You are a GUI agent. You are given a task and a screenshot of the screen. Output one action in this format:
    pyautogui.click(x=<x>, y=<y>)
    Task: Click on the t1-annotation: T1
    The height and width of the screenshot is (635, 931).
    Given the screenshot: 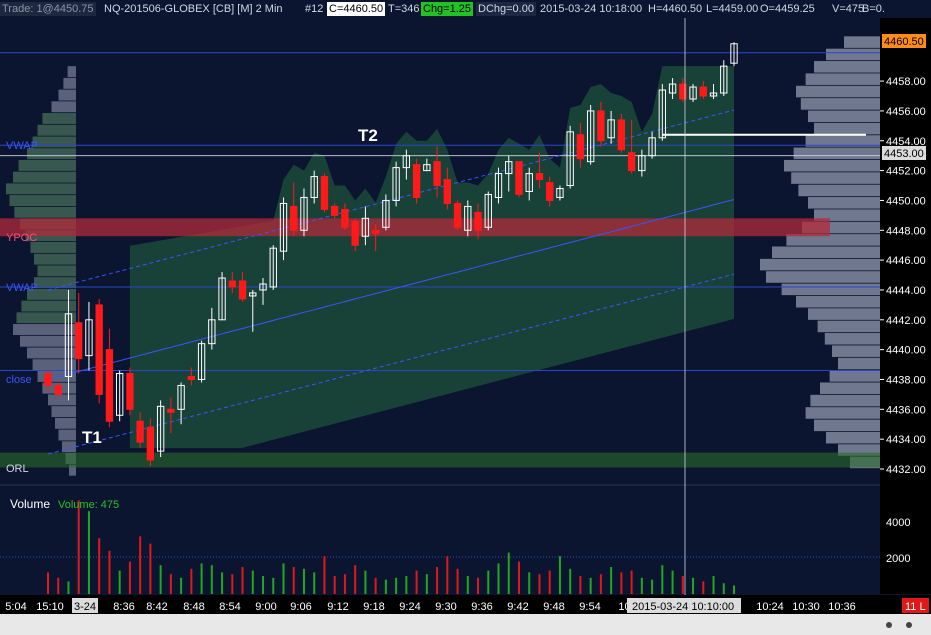 What is the action you would take?
    pyautogui.click(x=92, y=437)
    